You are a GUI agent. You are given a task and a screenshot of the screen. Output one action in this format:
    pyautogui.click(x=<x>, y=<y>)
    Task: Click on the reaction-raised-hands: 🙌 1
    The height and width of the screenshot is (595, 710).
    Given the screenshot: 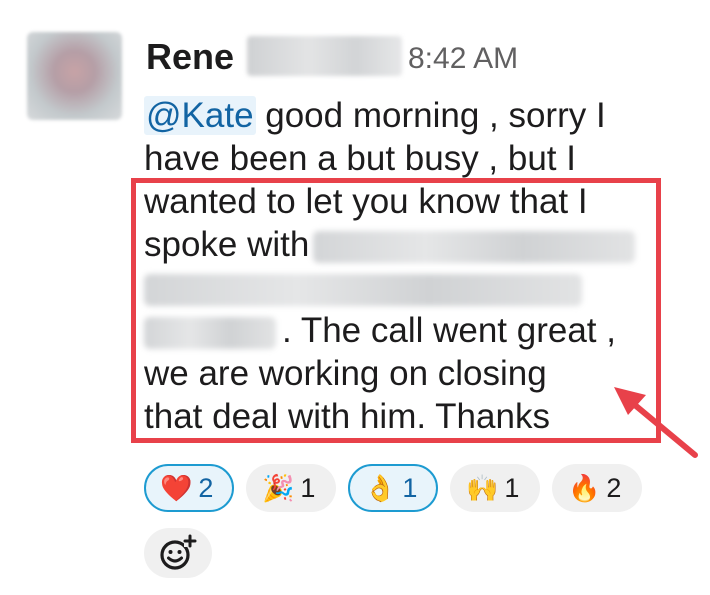 What is the action you would take?
    pyautogui.click(x=495, y=488)
    